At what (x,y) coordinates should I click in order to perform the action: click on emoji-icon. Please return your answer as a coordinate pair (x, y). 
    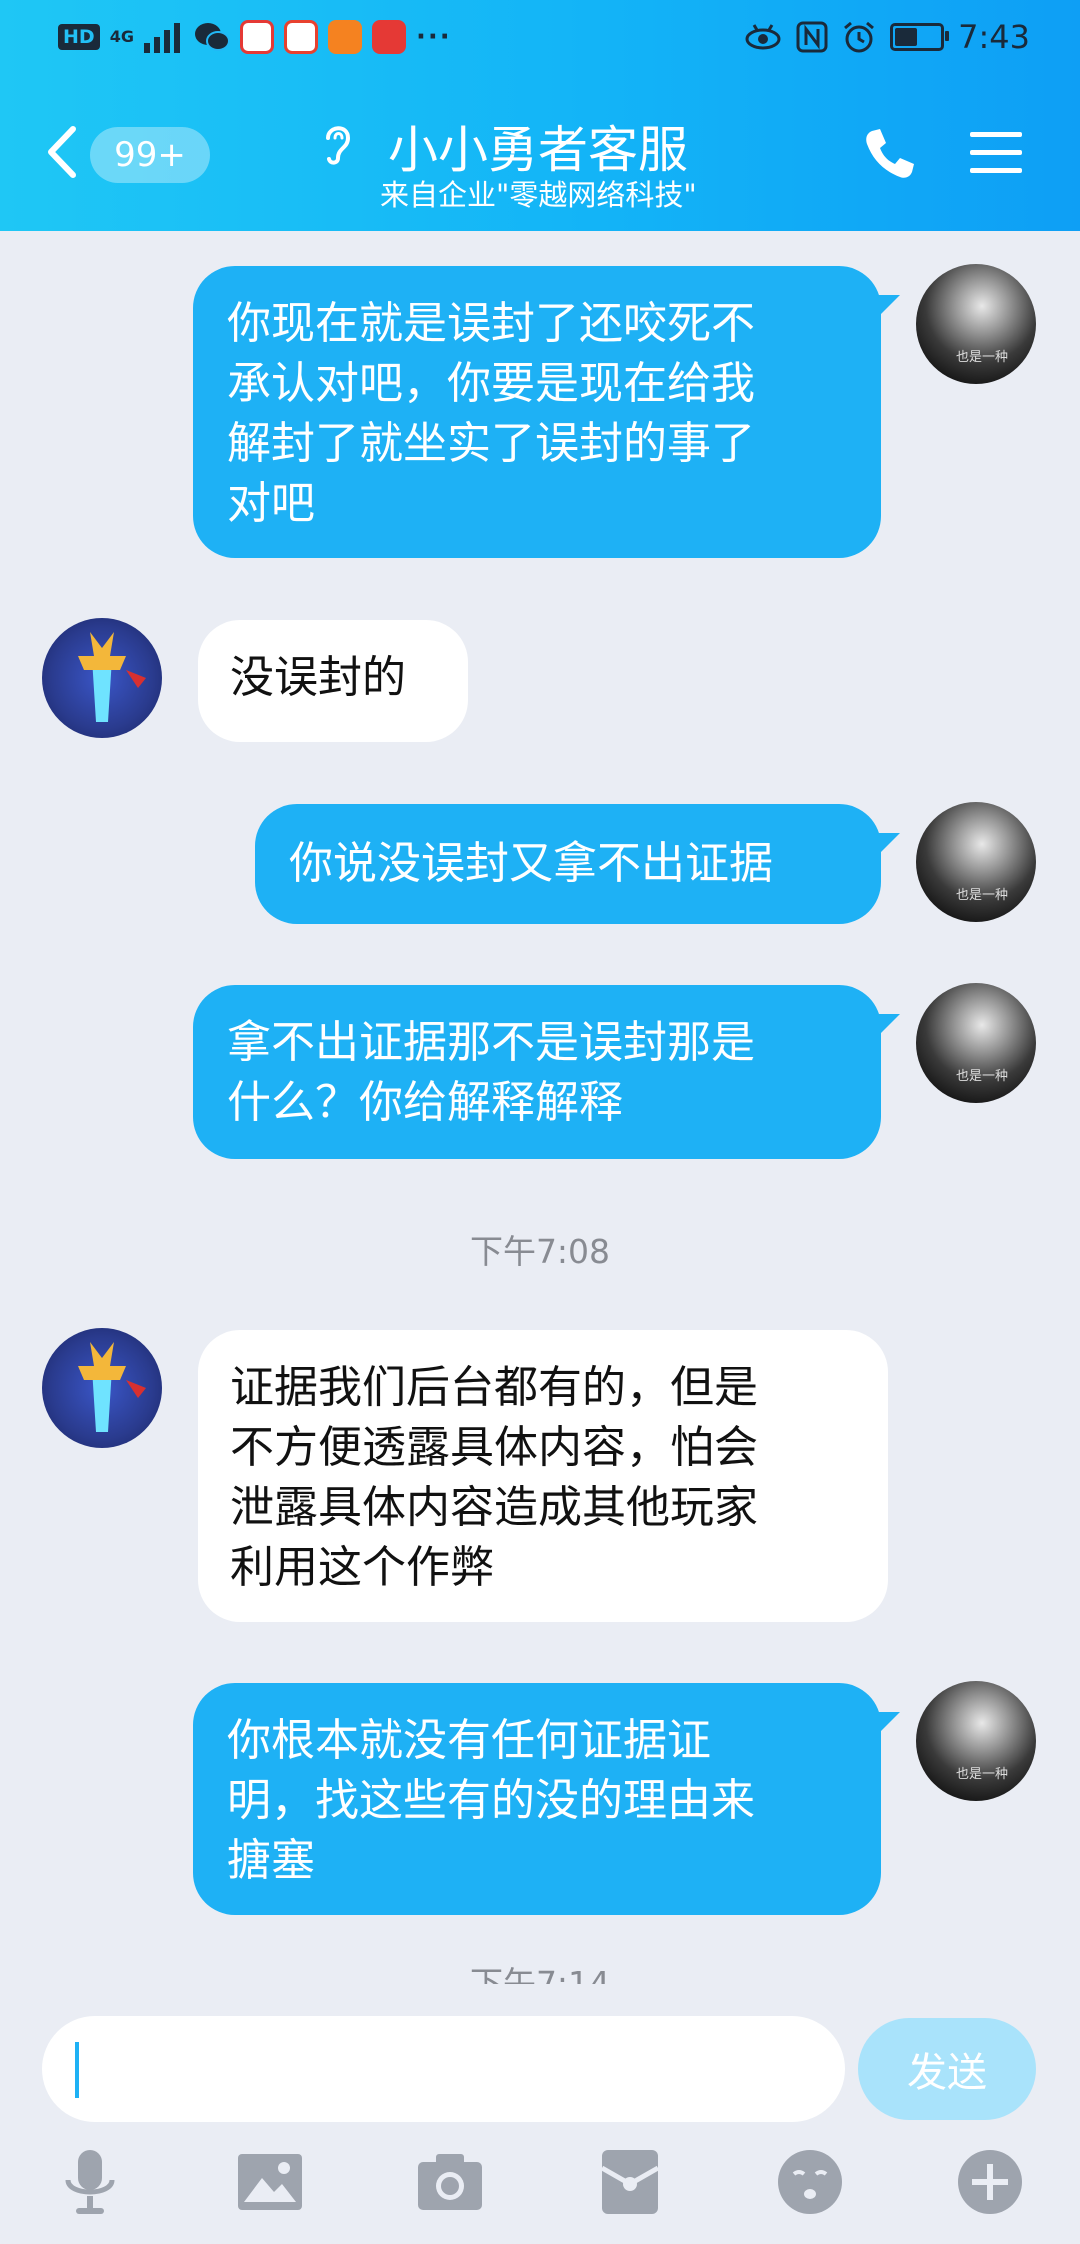
    Looking at the image, I should click on (810, 2182).